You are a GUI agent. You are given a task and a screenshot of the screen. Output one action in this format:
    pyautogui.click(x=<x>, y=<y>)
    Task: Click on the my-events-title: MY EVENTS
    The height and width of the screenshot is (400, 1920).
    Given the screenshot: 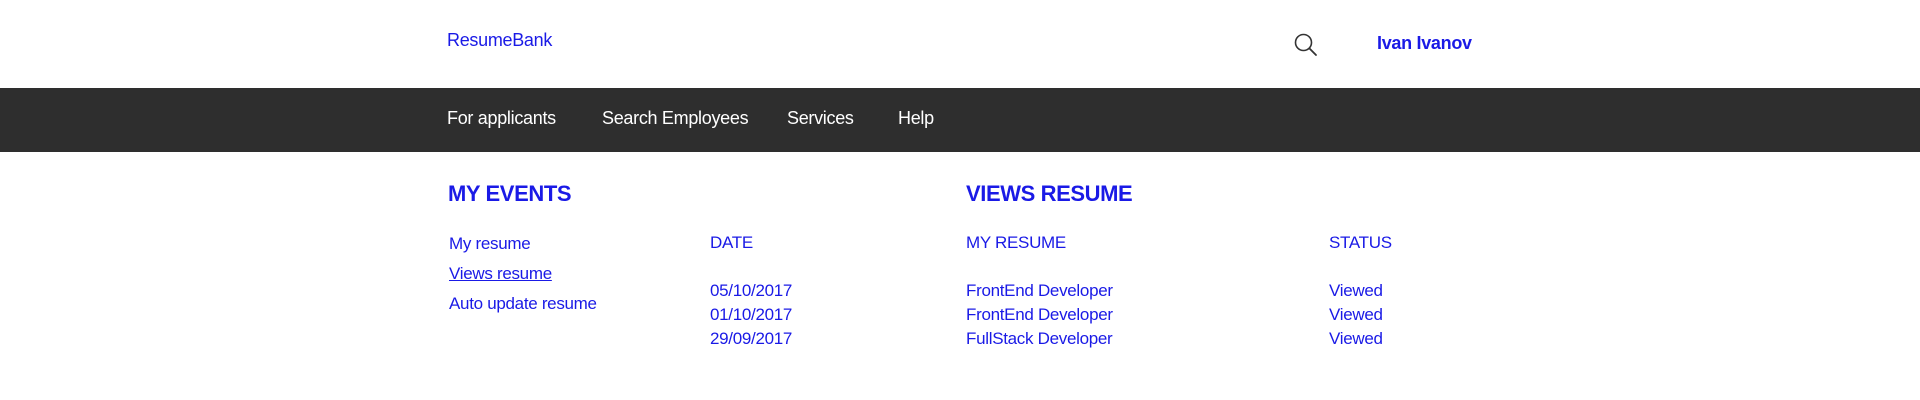 What is the action you would take?
    pyautogui.click(x=510, y=193)
    